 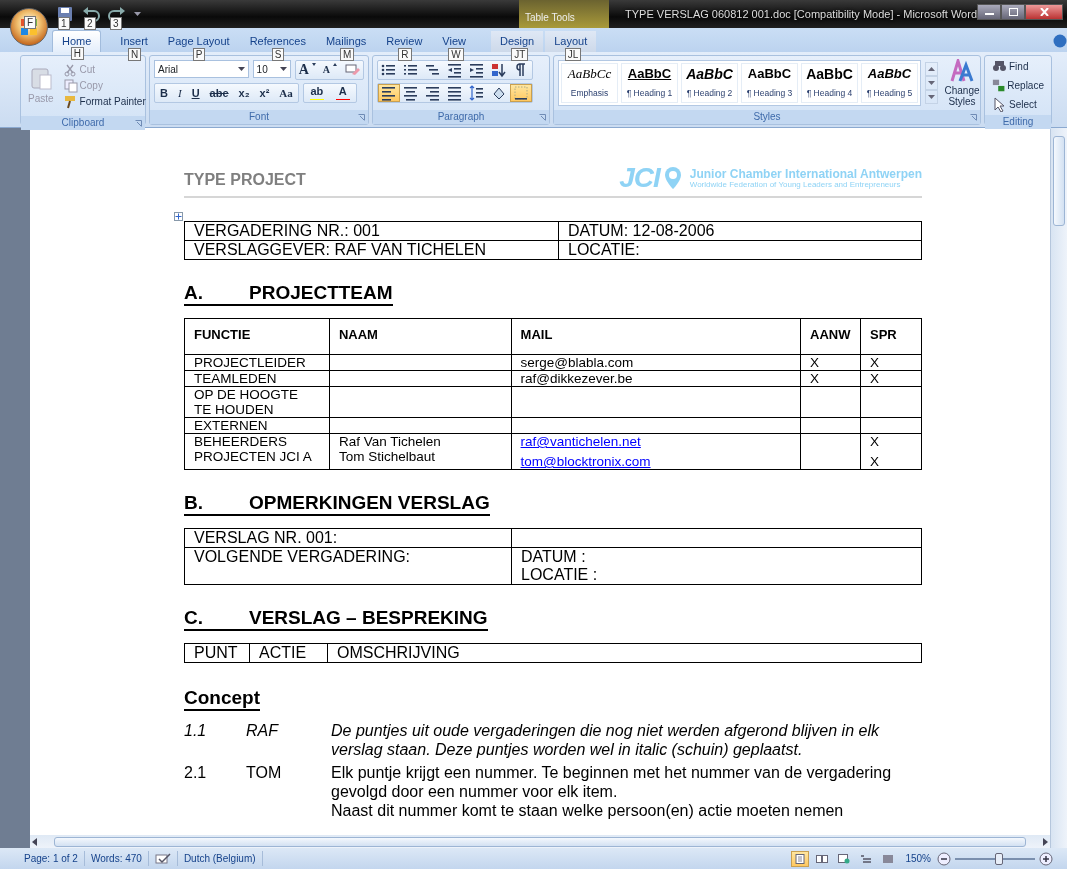 I want to click on contextual-tab-label: Table Tools, so click(x=550, y=18).